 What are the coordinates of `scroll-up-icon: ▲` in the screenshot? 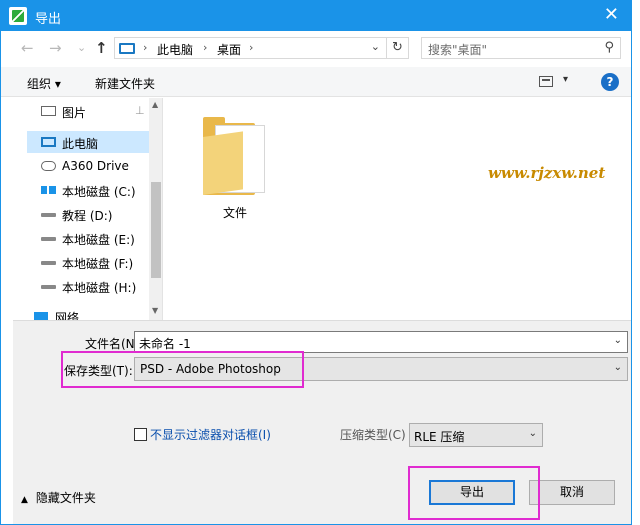 It's located at (155, 104).